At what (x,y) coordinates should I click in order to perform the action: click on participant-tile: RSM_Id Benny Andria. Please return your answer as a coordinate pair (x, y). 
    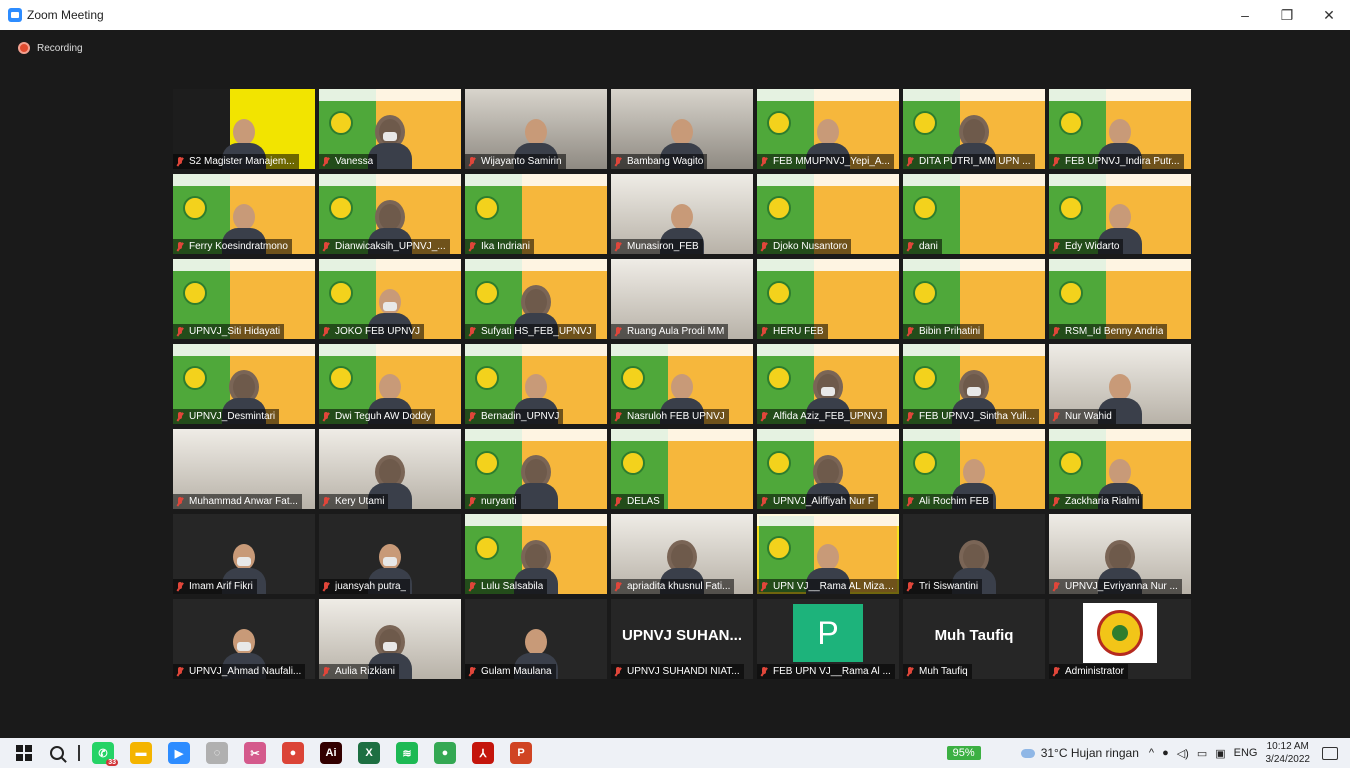
    Looking at the image, I should click on (1120, 299).